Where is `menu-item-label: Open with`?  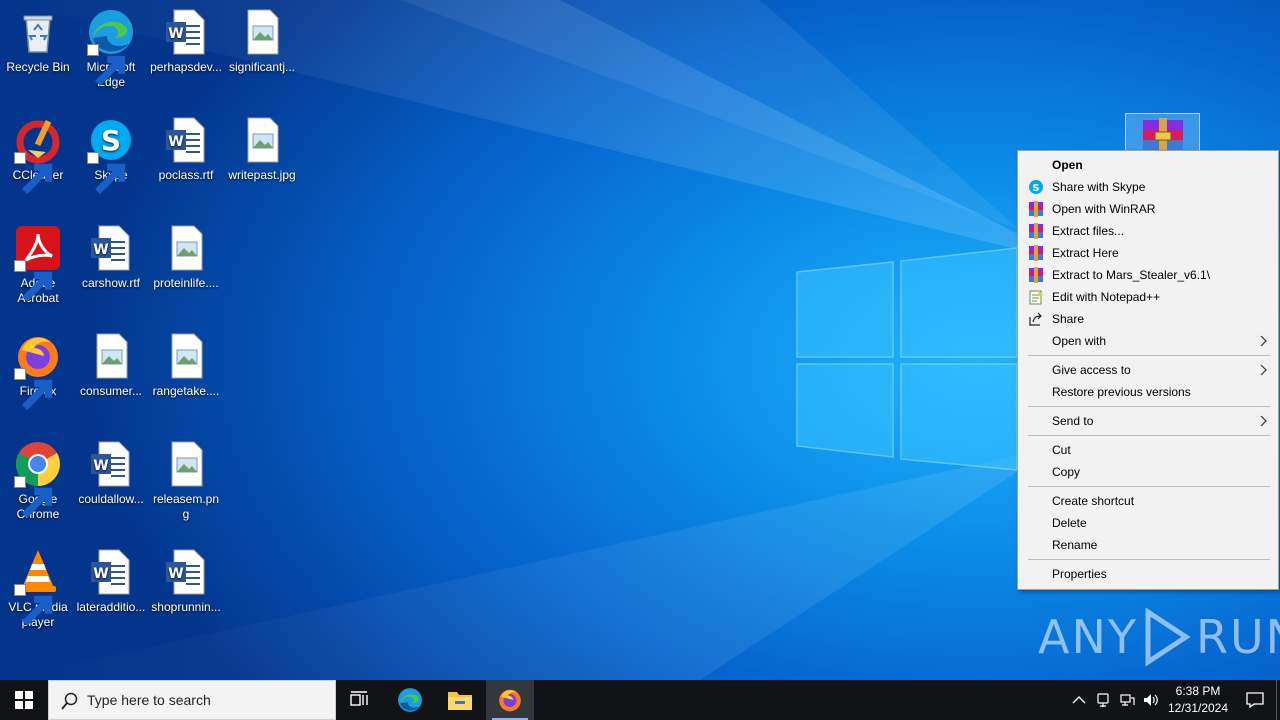
menu-item-label: Open with is located at coordinates (1079, 341).